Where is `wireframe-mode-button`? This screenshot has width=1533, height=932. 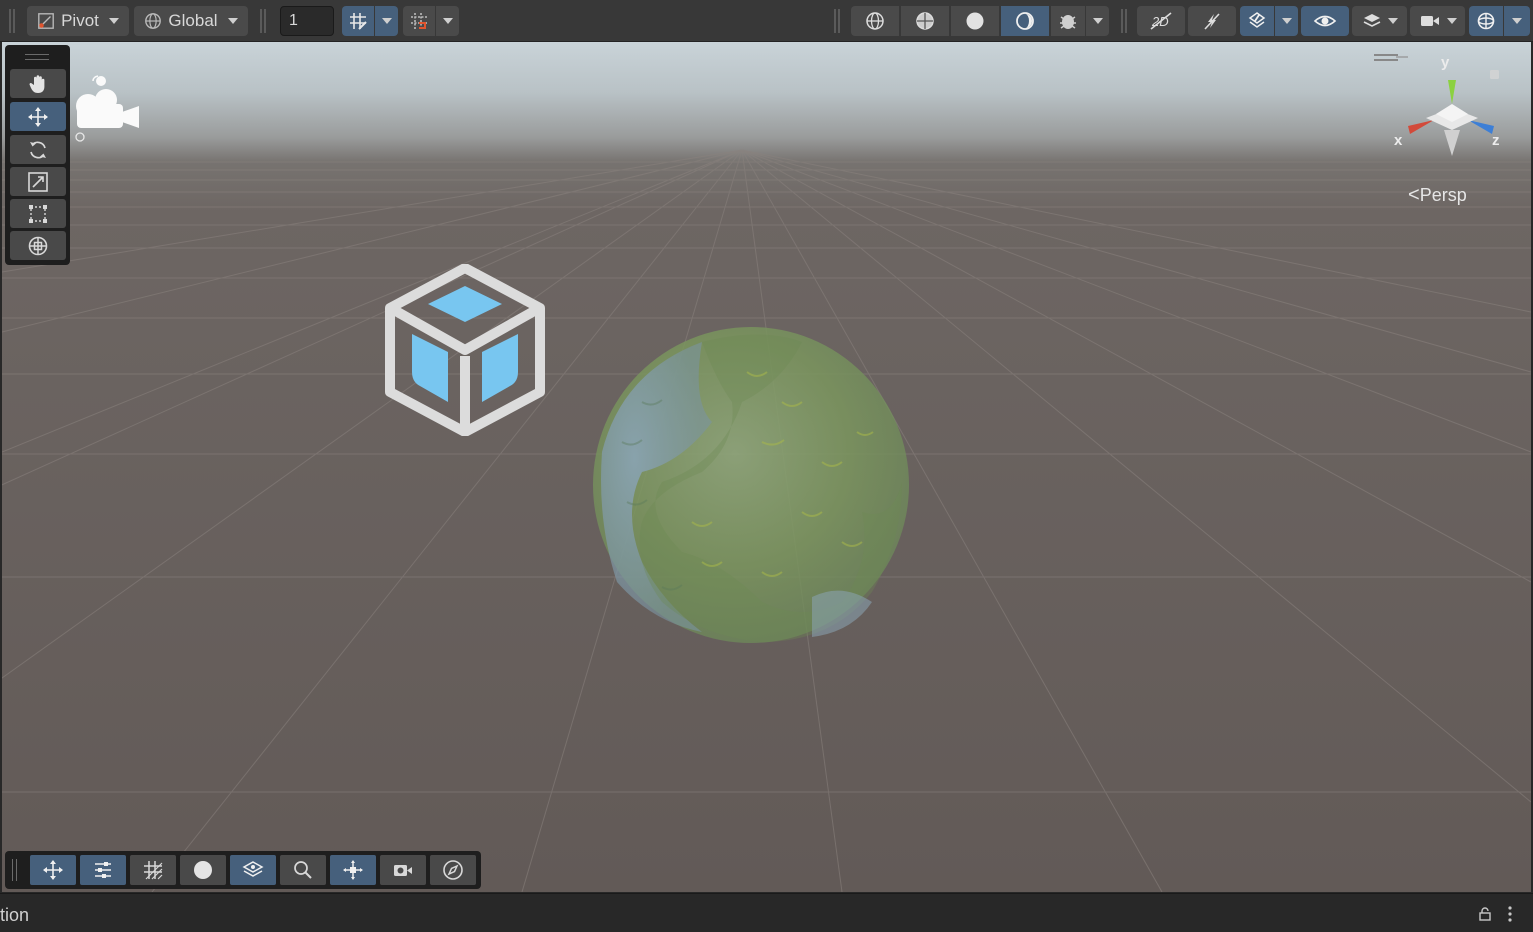 wireframe-mode-button is located at coordinates (875, 21).